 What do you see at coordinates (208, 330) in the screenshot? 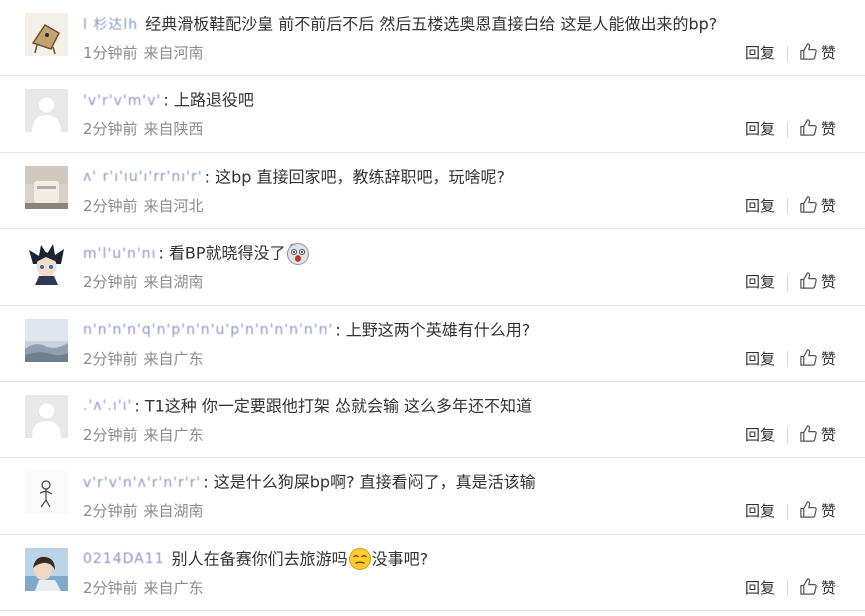
I see `username-link: n'n'n'n'q'n'p'n'n'u'p'n'n'n'n'n'n'` at bounding box center [208, 330].